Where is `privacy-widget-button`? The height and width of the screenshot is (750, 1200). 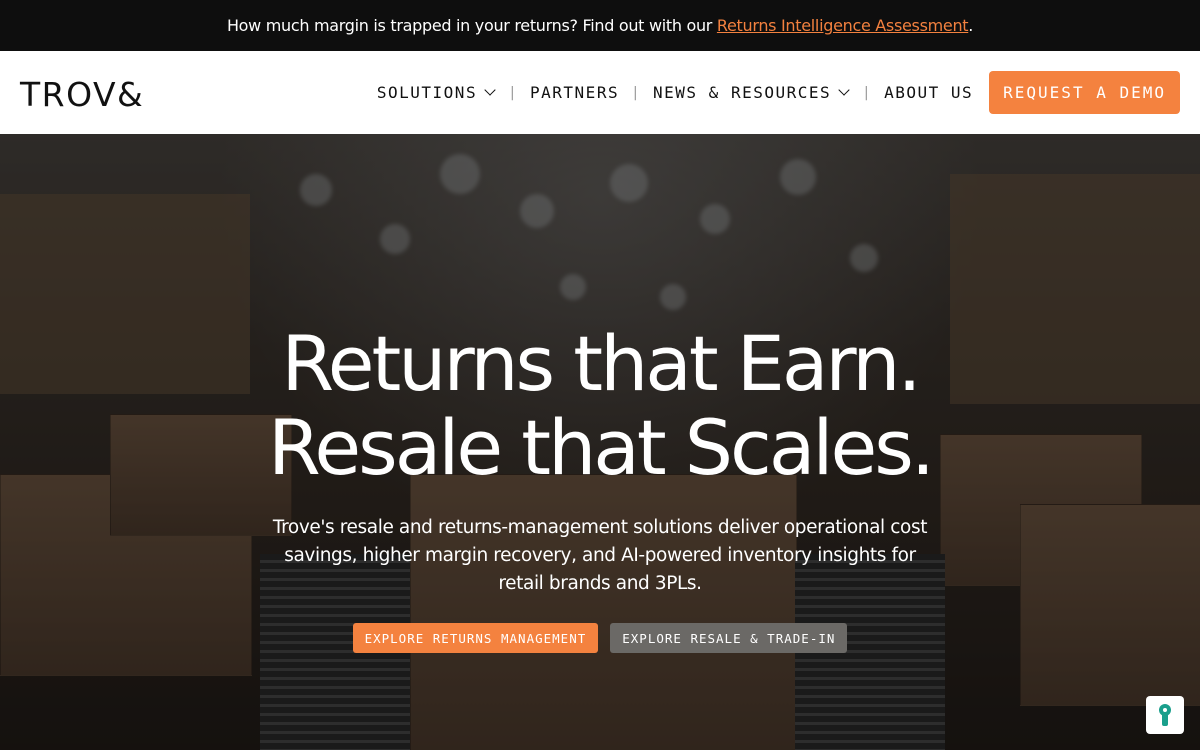 privacy-widget-button is located at coordinates (1165, 715).